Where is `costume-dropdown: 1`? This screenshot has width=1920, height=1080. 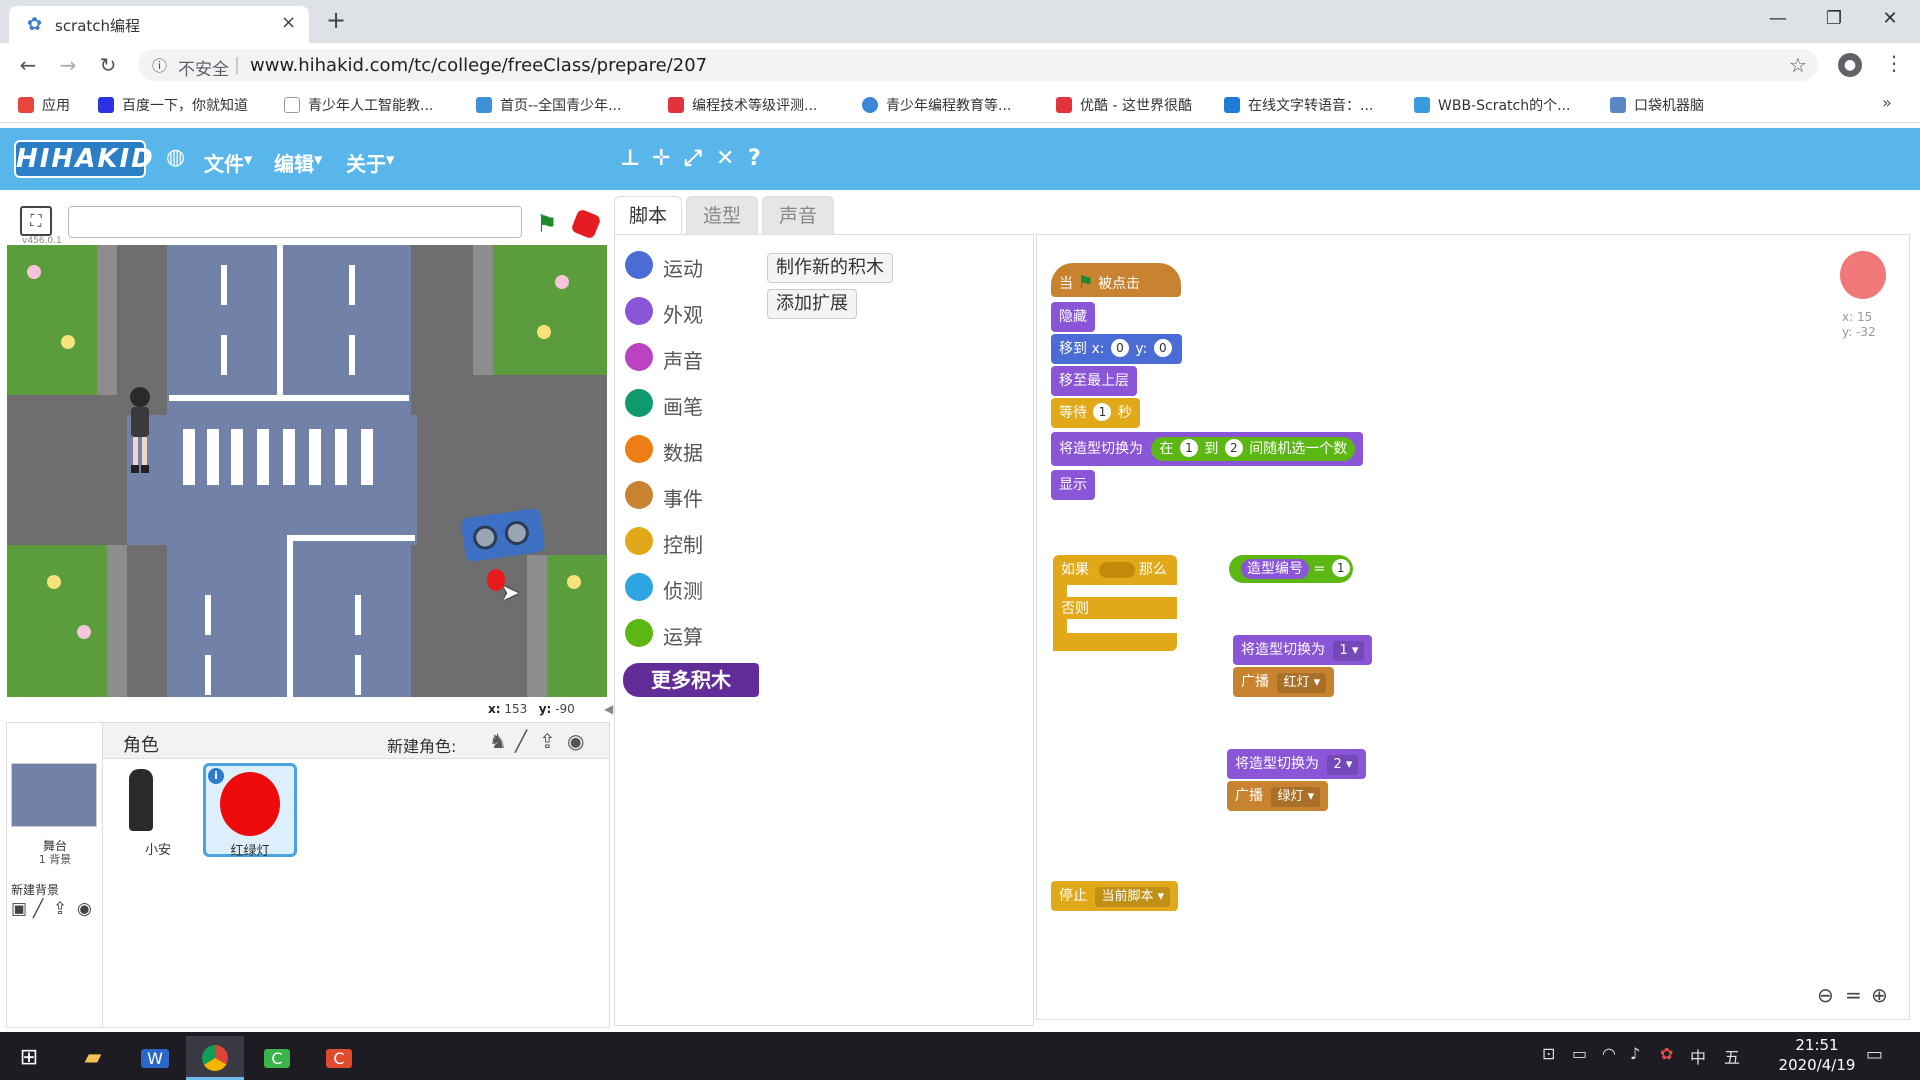
costume-dropdown: 1 is located at coordinates (1349, 651).